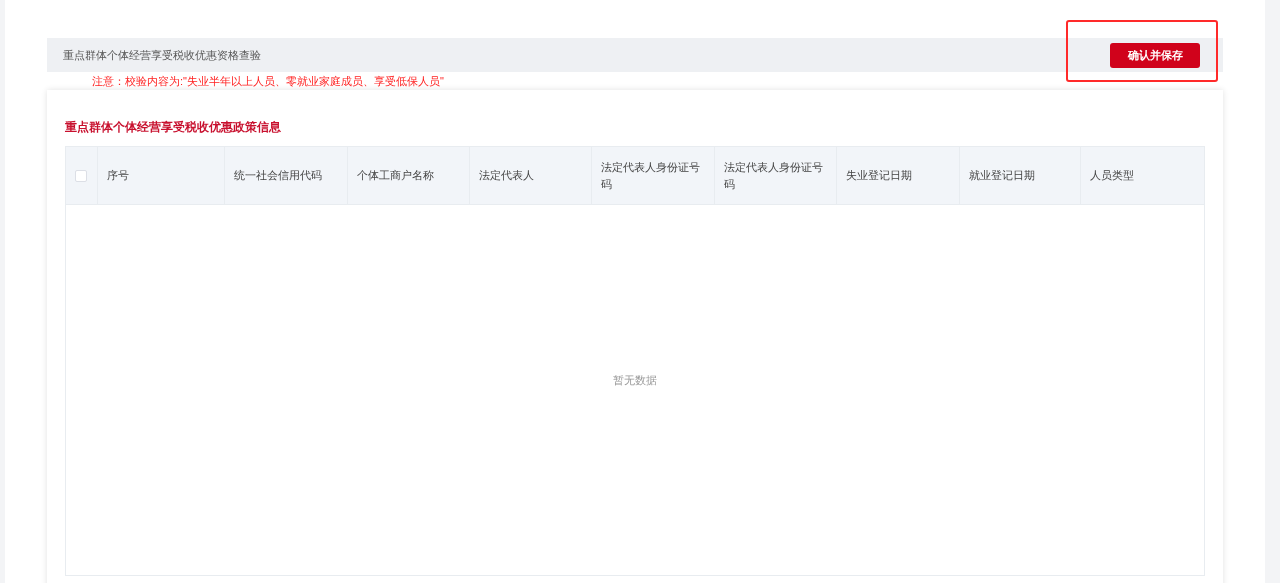 The height and width of the screenshot is (583, 1280). I want to click on column-header: 个体工商户名称, so click(395, 175).